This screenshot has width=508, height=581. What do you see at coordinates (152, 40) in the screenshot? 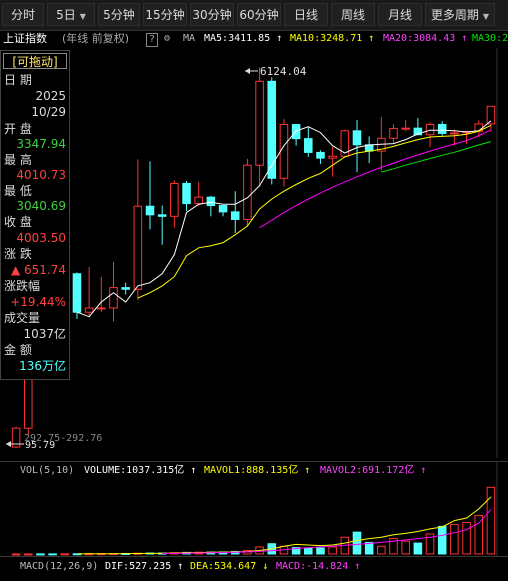
I see `help-button: ?` at bounding box center [152, 40].